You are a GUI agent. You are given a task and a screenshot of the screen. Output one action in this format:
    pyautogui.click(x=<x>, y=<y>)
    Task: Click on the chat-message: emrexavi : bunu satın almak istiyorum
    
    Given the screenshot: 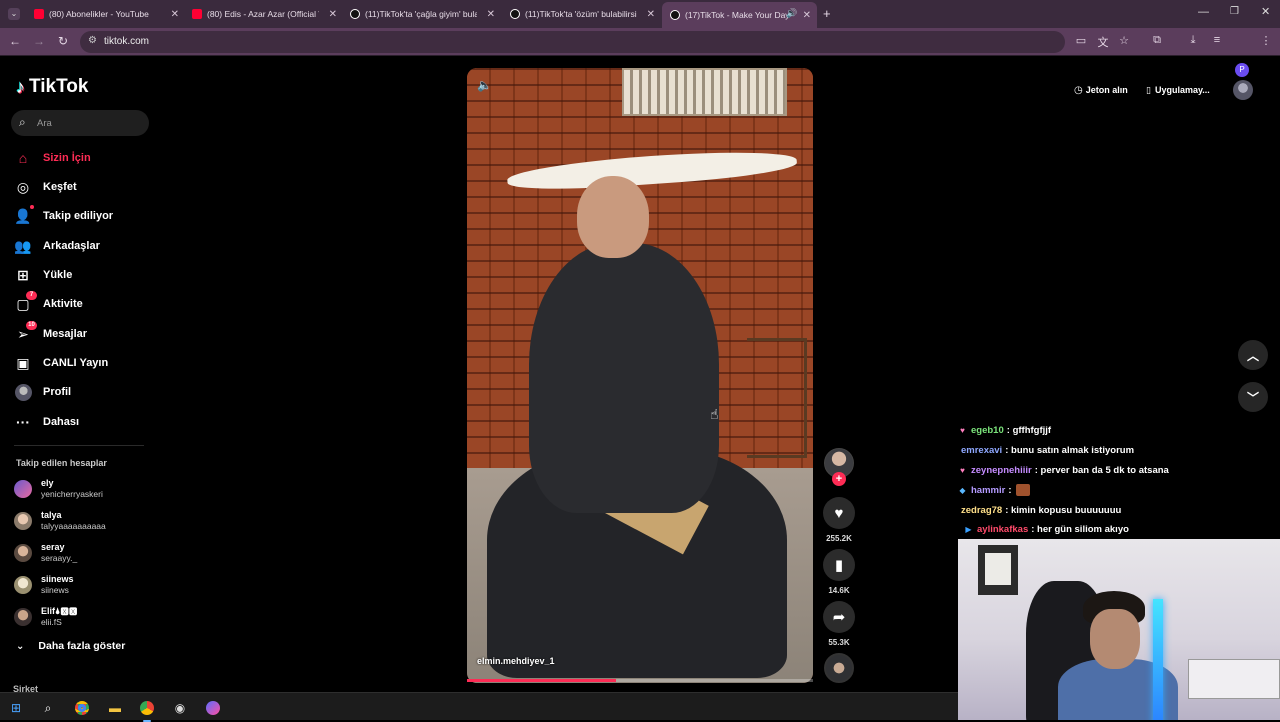 What is the action you would take?
    pyautogui.click(x=1046, y=450)
    